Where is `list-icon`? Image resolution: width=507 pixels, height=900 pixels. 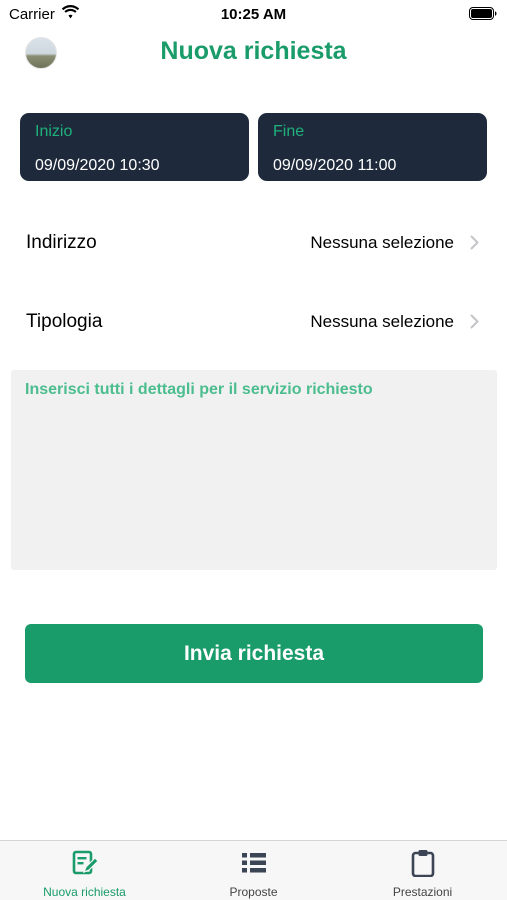
list-icon is located at coordinates (254, 863).